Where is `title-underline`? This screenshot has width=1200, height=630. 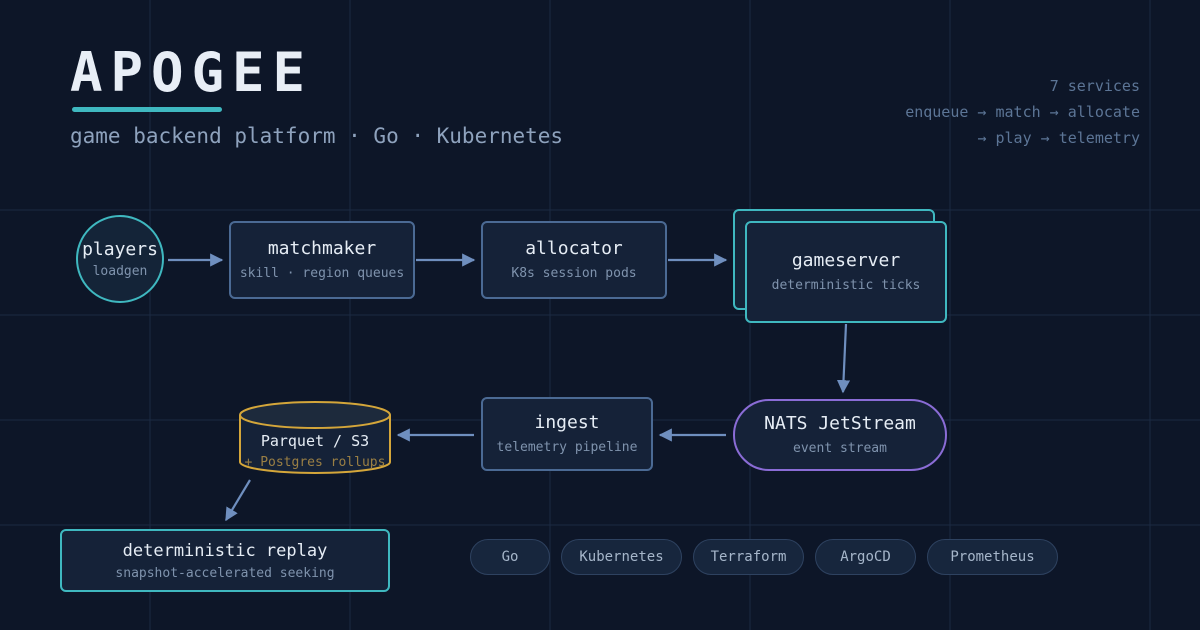 title-underline is located at coordinates (147, 109).